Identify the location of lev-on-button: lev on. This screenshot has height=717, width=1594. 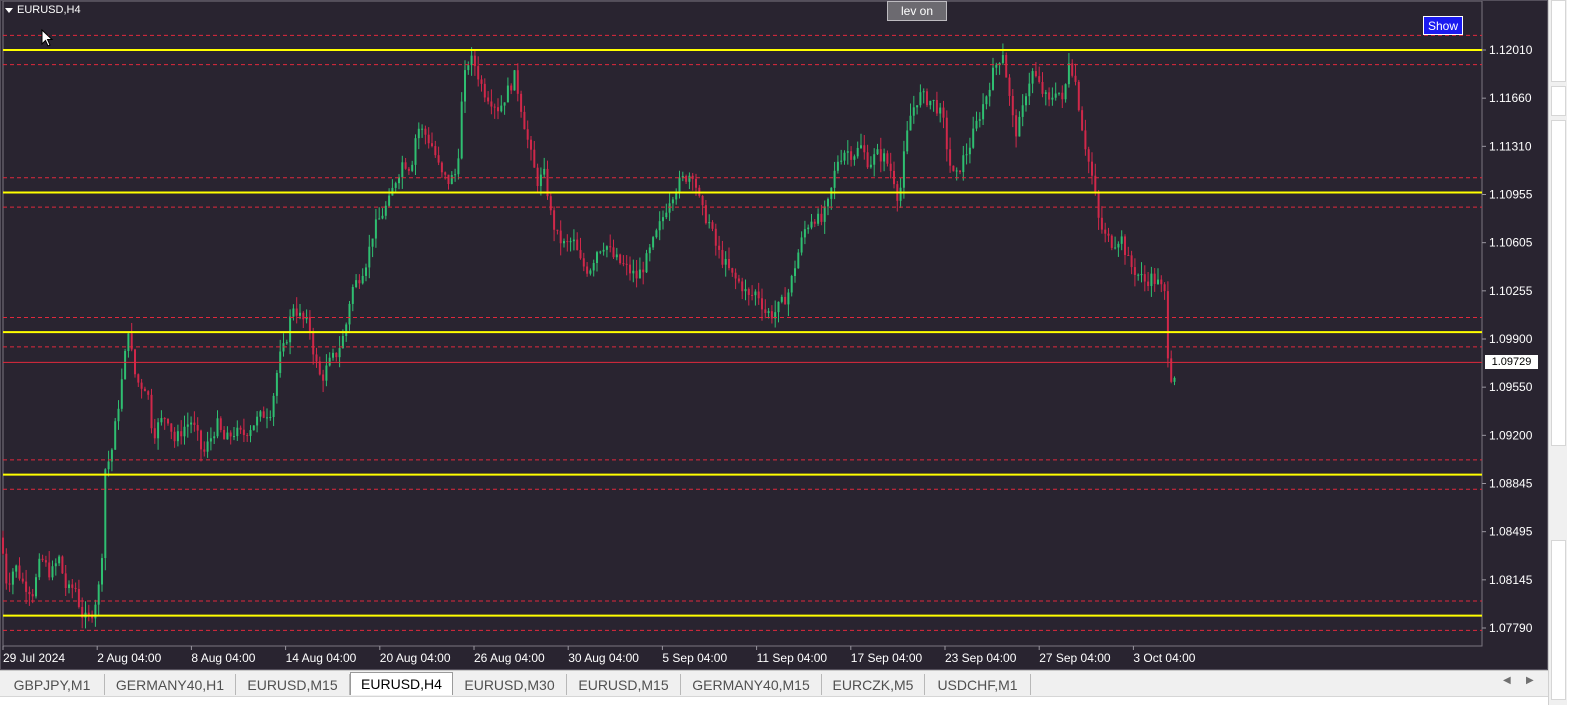
(917, 11).